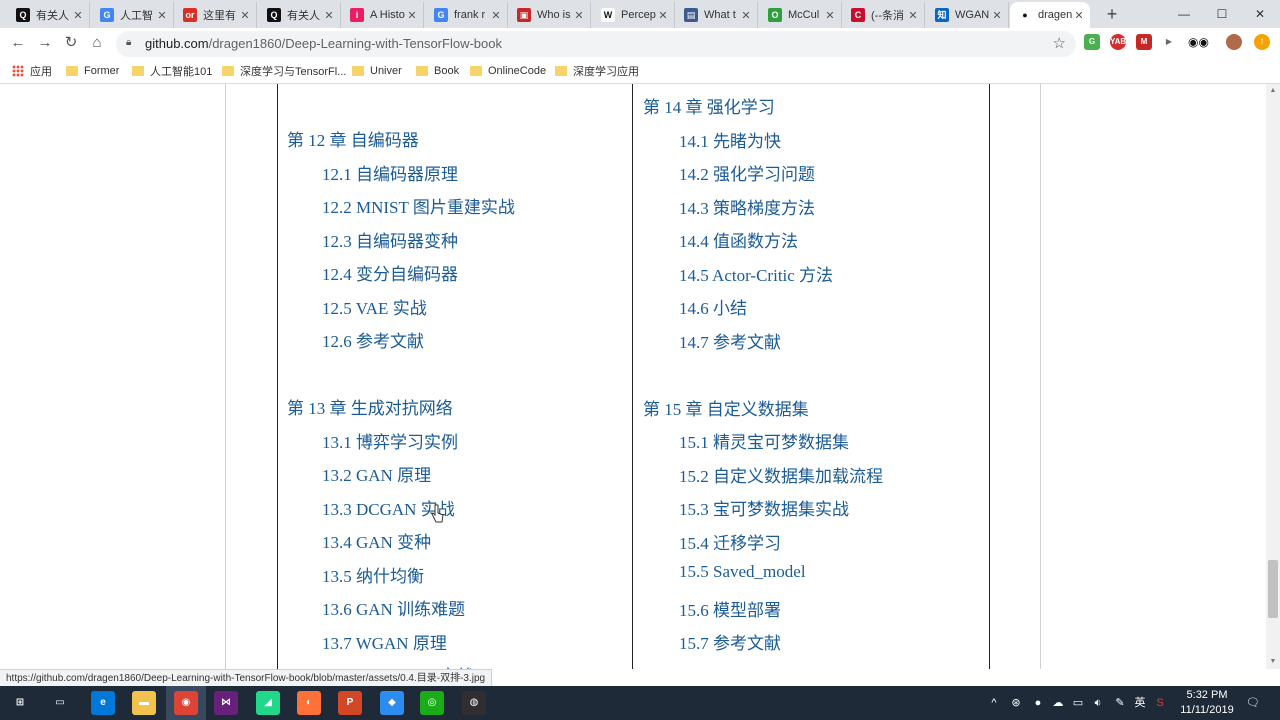  I want to click on bookmark-label: OnlineCode, so click(517, 71).